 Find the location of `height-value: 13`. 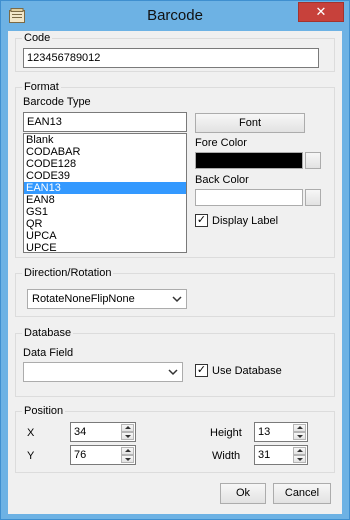

height-value: 13 is located at coordinates (264, 432).